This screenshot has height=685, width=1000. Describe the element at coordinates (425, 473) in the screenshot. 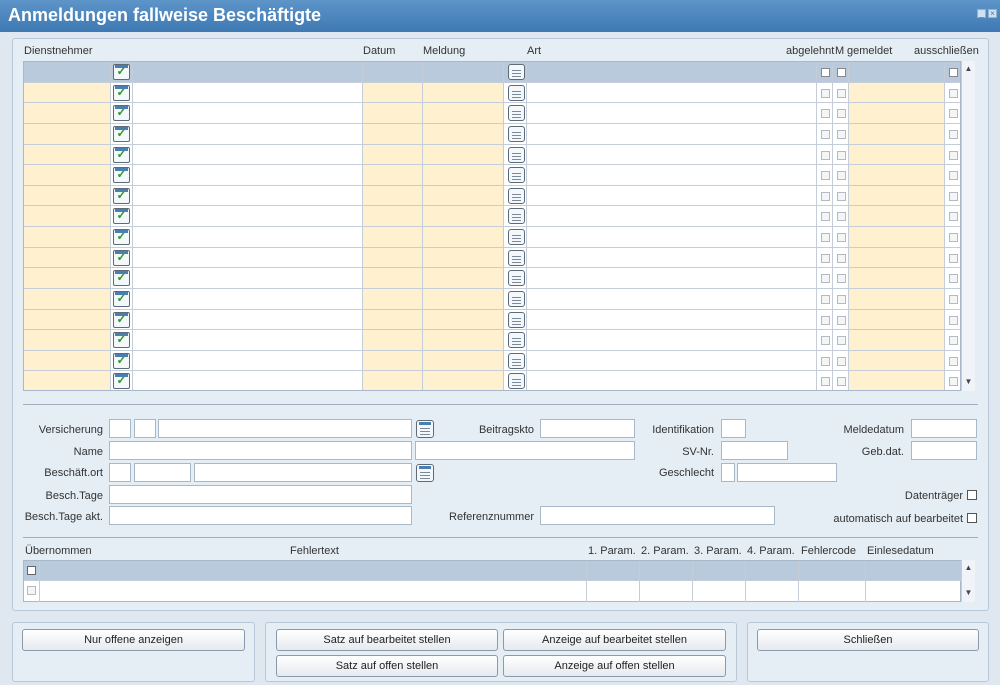

I see `beschaeftort-lookup-icon` at that location.